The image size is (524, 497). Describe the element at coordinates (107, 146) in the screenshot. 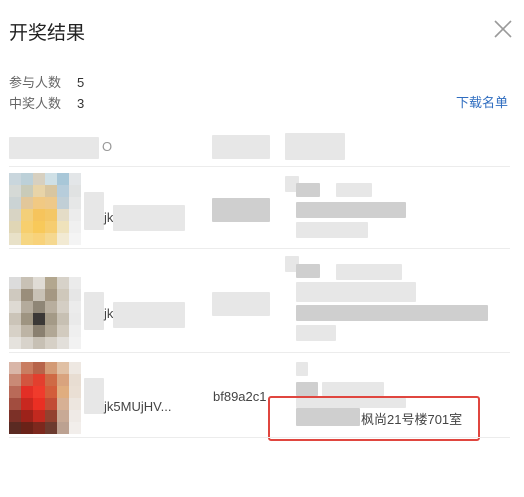

I see `header-fragment: O` at that location.